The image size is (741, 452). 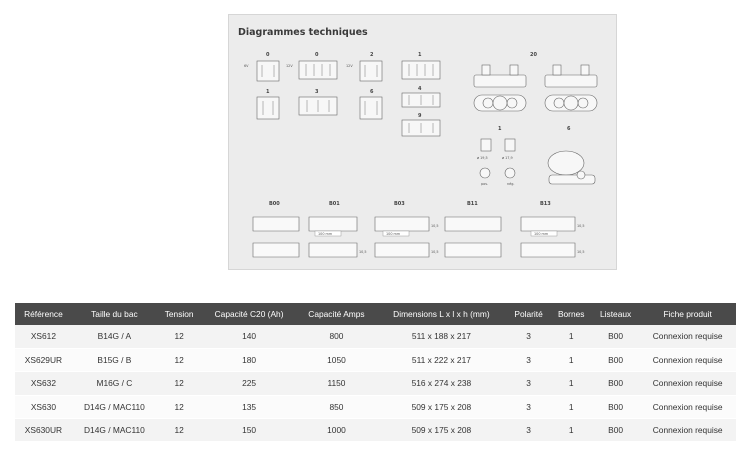 I want to click on cell-reference: XS629UR, so click(x=43, y=360).